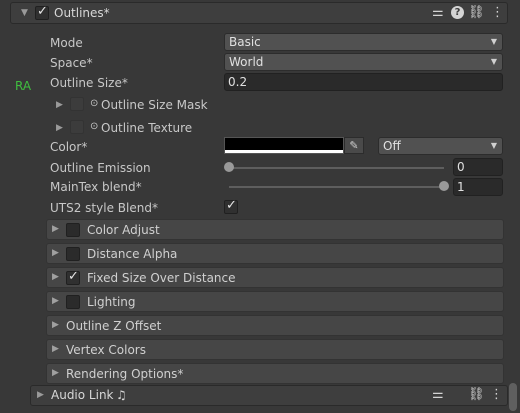 The width and height of the screenshot is (520, 413). I want to click on section-lighting: ▶ Lighting, so click(275, 301).